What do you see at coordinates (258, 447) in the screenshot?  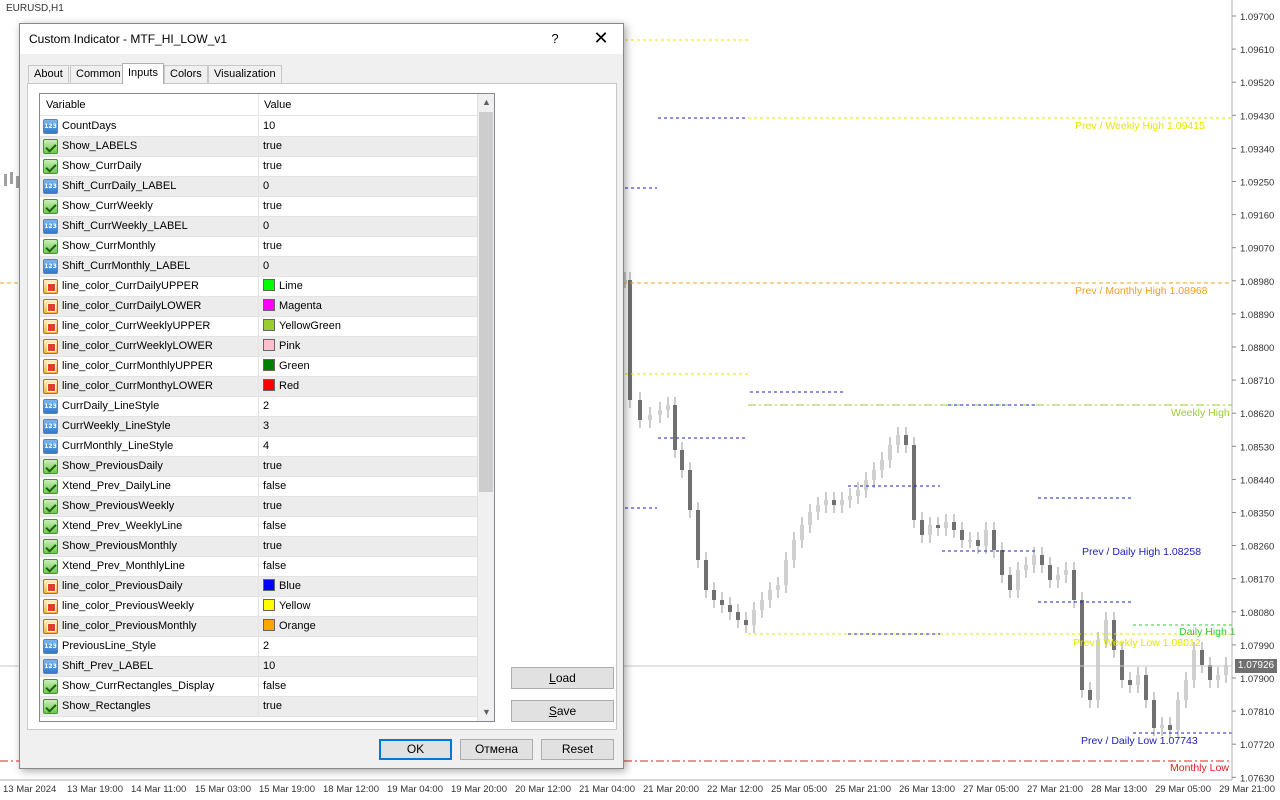 I see `table-row: CurrMonthly_LineStyle 4` at bounding box center [258, 447].